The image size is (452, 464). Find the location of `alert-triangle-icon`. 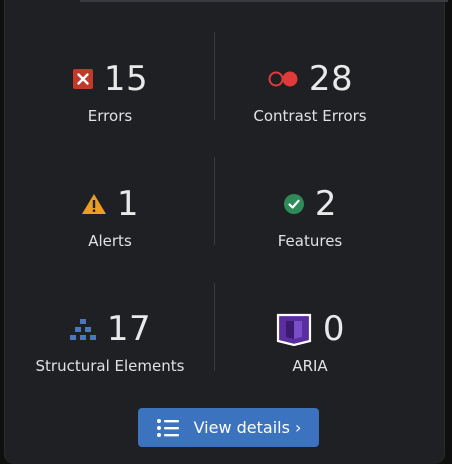

alert-triangle-icon is located at coordinates (94, 204).